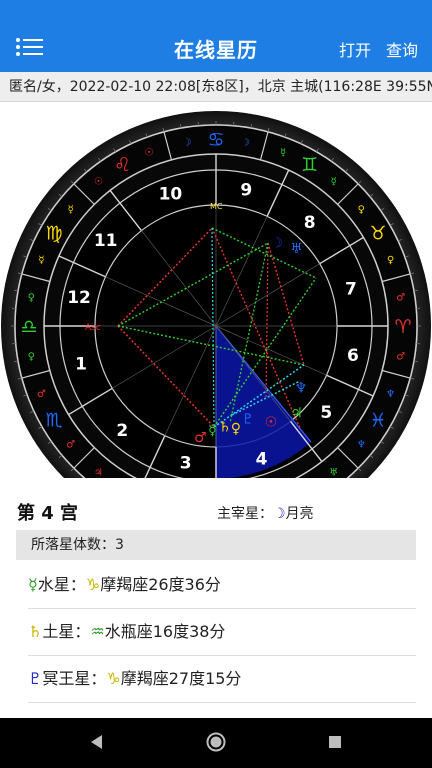 This screenshot has width=432, height=768. What do you see at coordinates (248, 420) in the screenshot?
I see `pluto-planet-icon: ♇` at bounding box center [248, 420].